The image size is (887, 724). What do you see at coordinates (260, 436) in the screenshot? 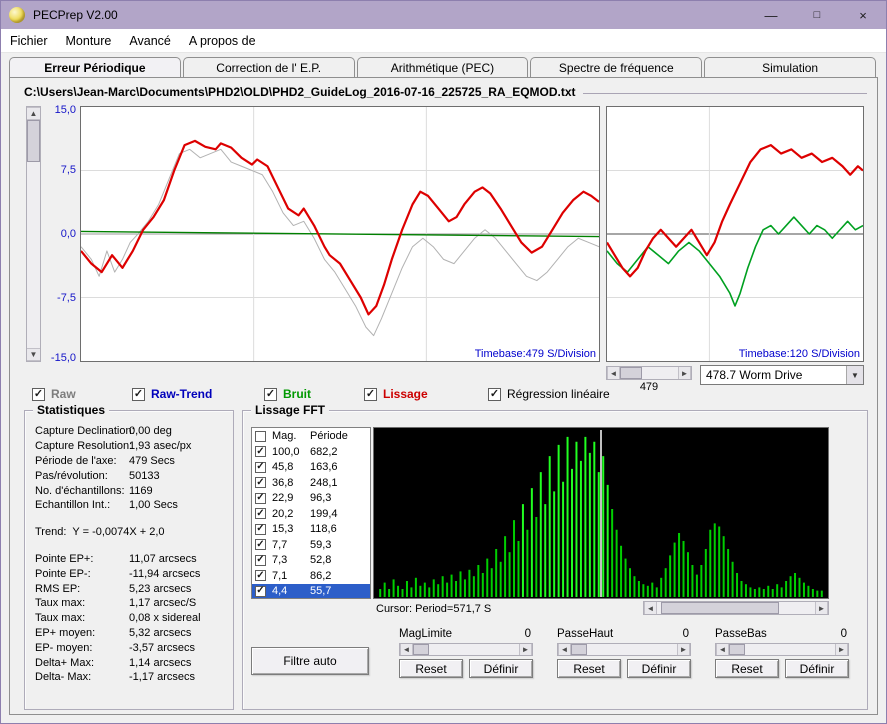
I see `checkbox` at bounding box center [260, 436].